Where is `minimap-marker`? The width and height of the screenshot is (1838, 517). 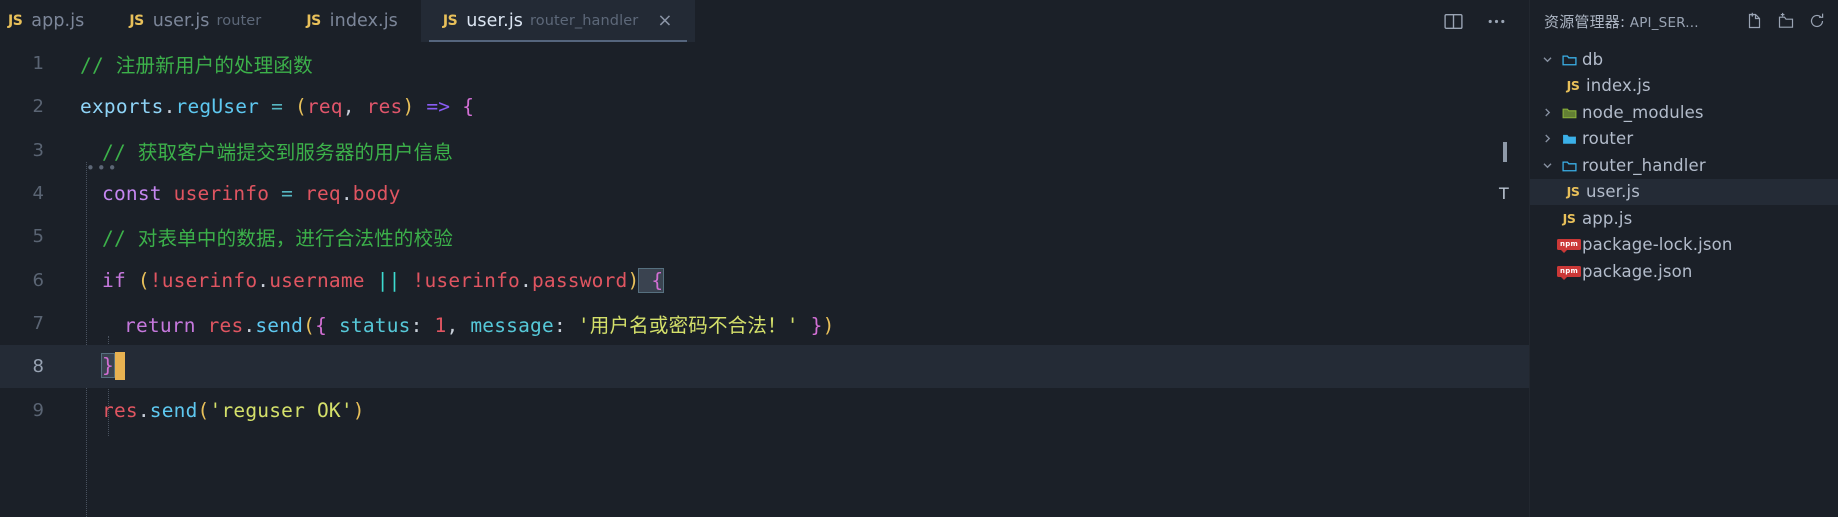
minimap-marker is located at coordinates (1505, 152).